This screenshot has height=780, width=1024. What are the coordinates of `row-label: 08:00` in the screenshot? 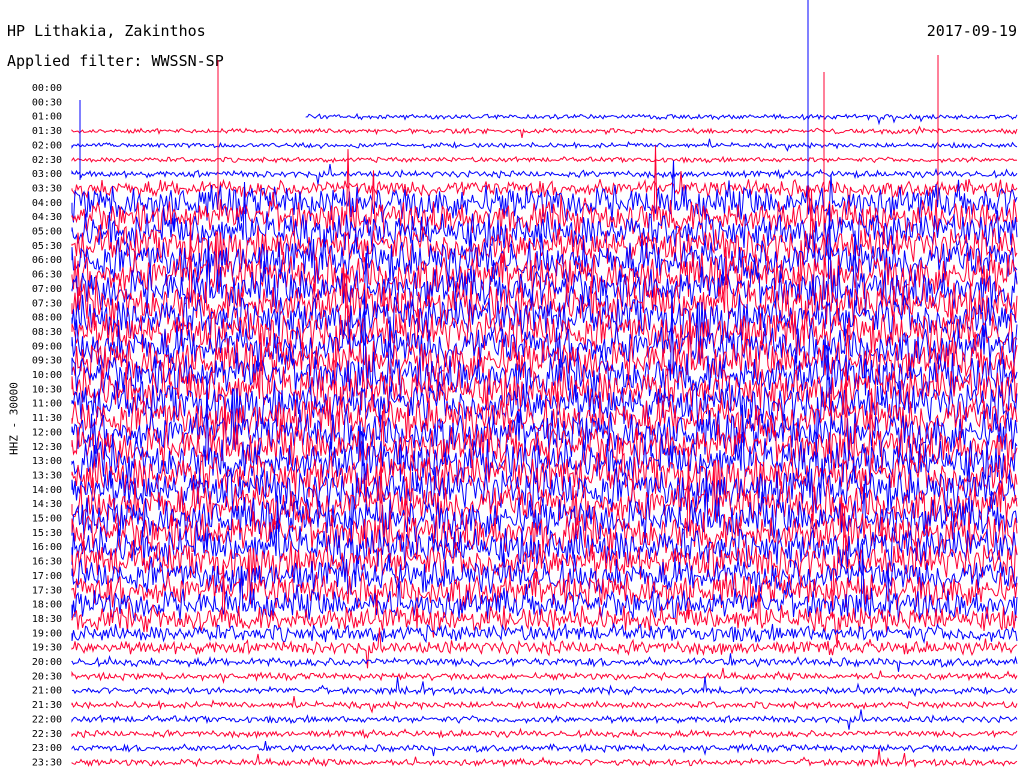 It's located at (47, 318).